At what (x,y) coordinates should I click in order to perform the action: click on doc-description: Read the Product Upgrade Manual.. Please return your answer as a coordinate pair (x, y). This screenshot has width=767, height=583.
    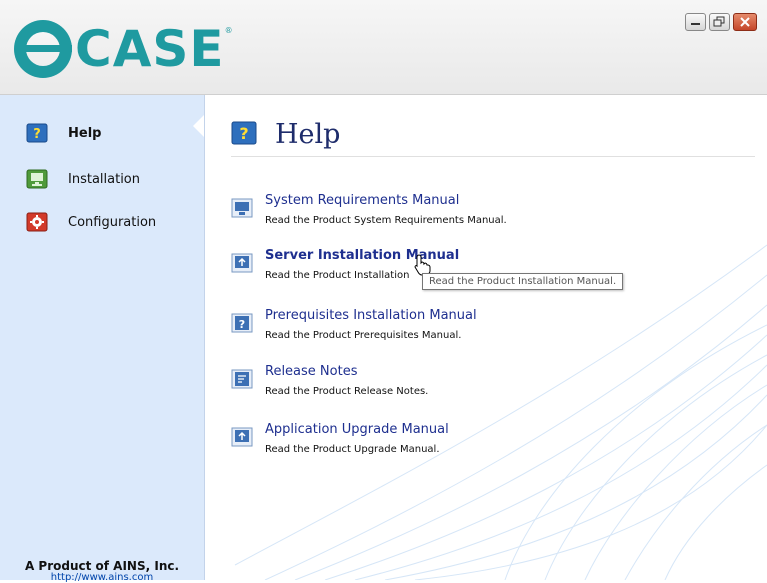
    Looking at the image, I should click on (352, 449).